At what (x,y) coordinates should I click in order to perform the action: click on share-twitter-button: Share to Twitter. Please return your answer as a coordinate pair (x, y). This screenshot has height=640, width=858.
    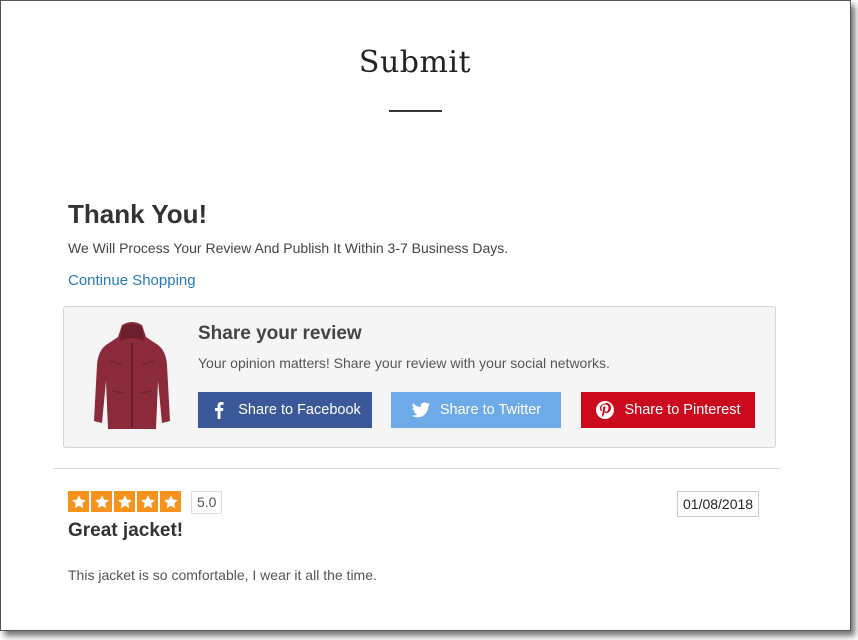
    Looking at the image, I should click on (476, 410).